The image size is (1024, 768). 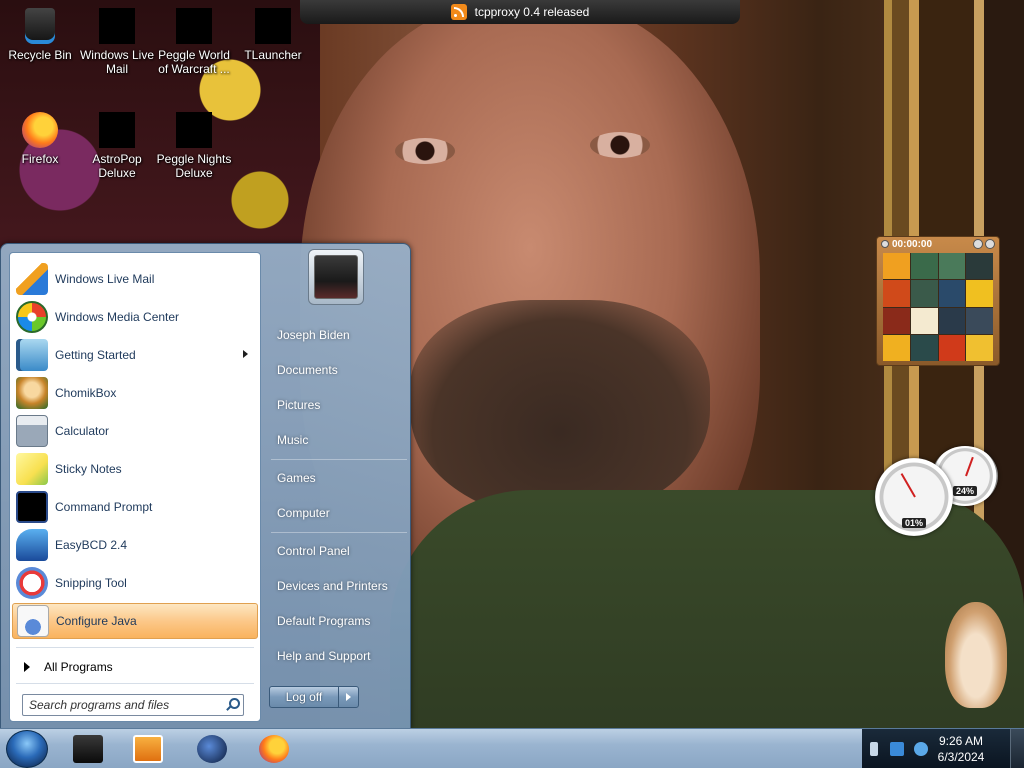 What do you see at coordinates (961, 749) in the screenshot?
I see `taskbar-clock: 9:26 AM 6/3/2024` at bounding box center [961, 749].